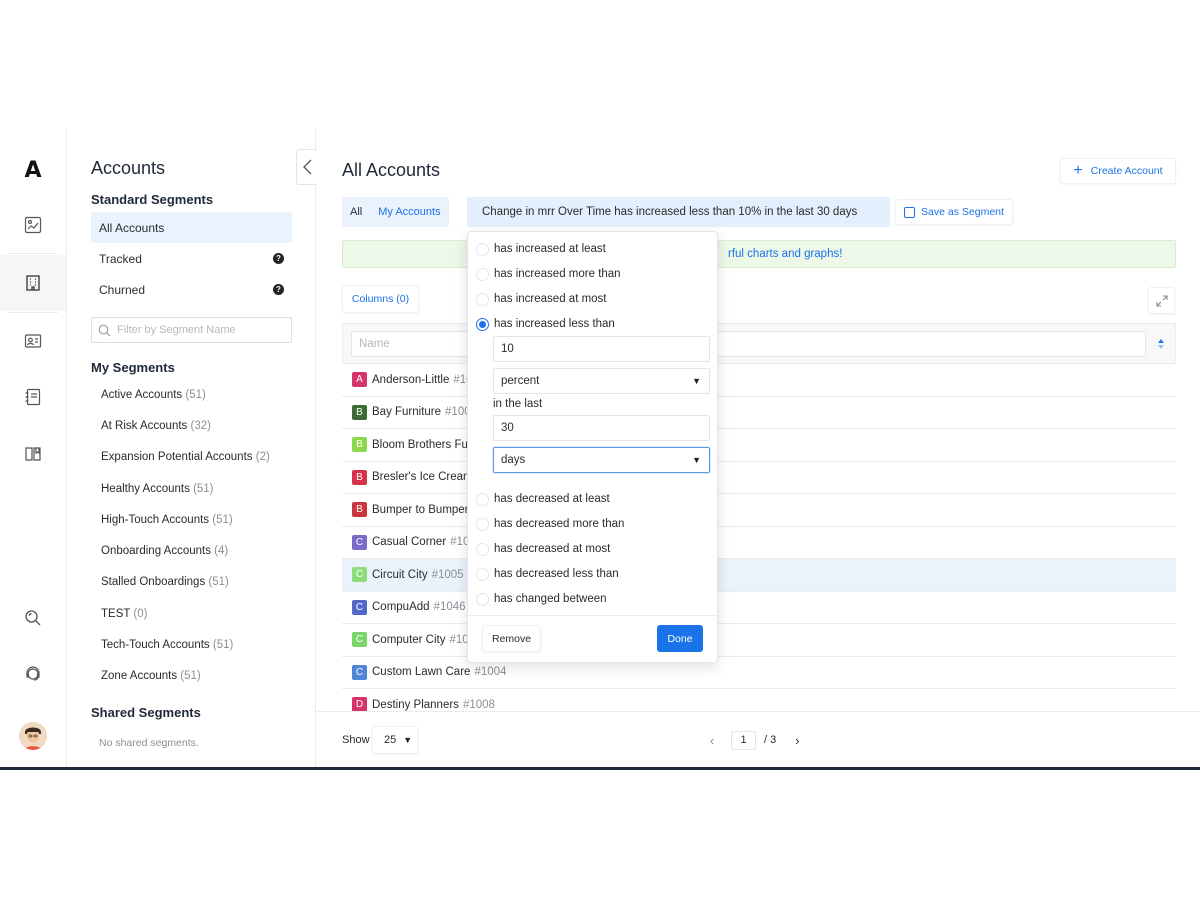  I want to click on sort-icon, so click(1161, 344).